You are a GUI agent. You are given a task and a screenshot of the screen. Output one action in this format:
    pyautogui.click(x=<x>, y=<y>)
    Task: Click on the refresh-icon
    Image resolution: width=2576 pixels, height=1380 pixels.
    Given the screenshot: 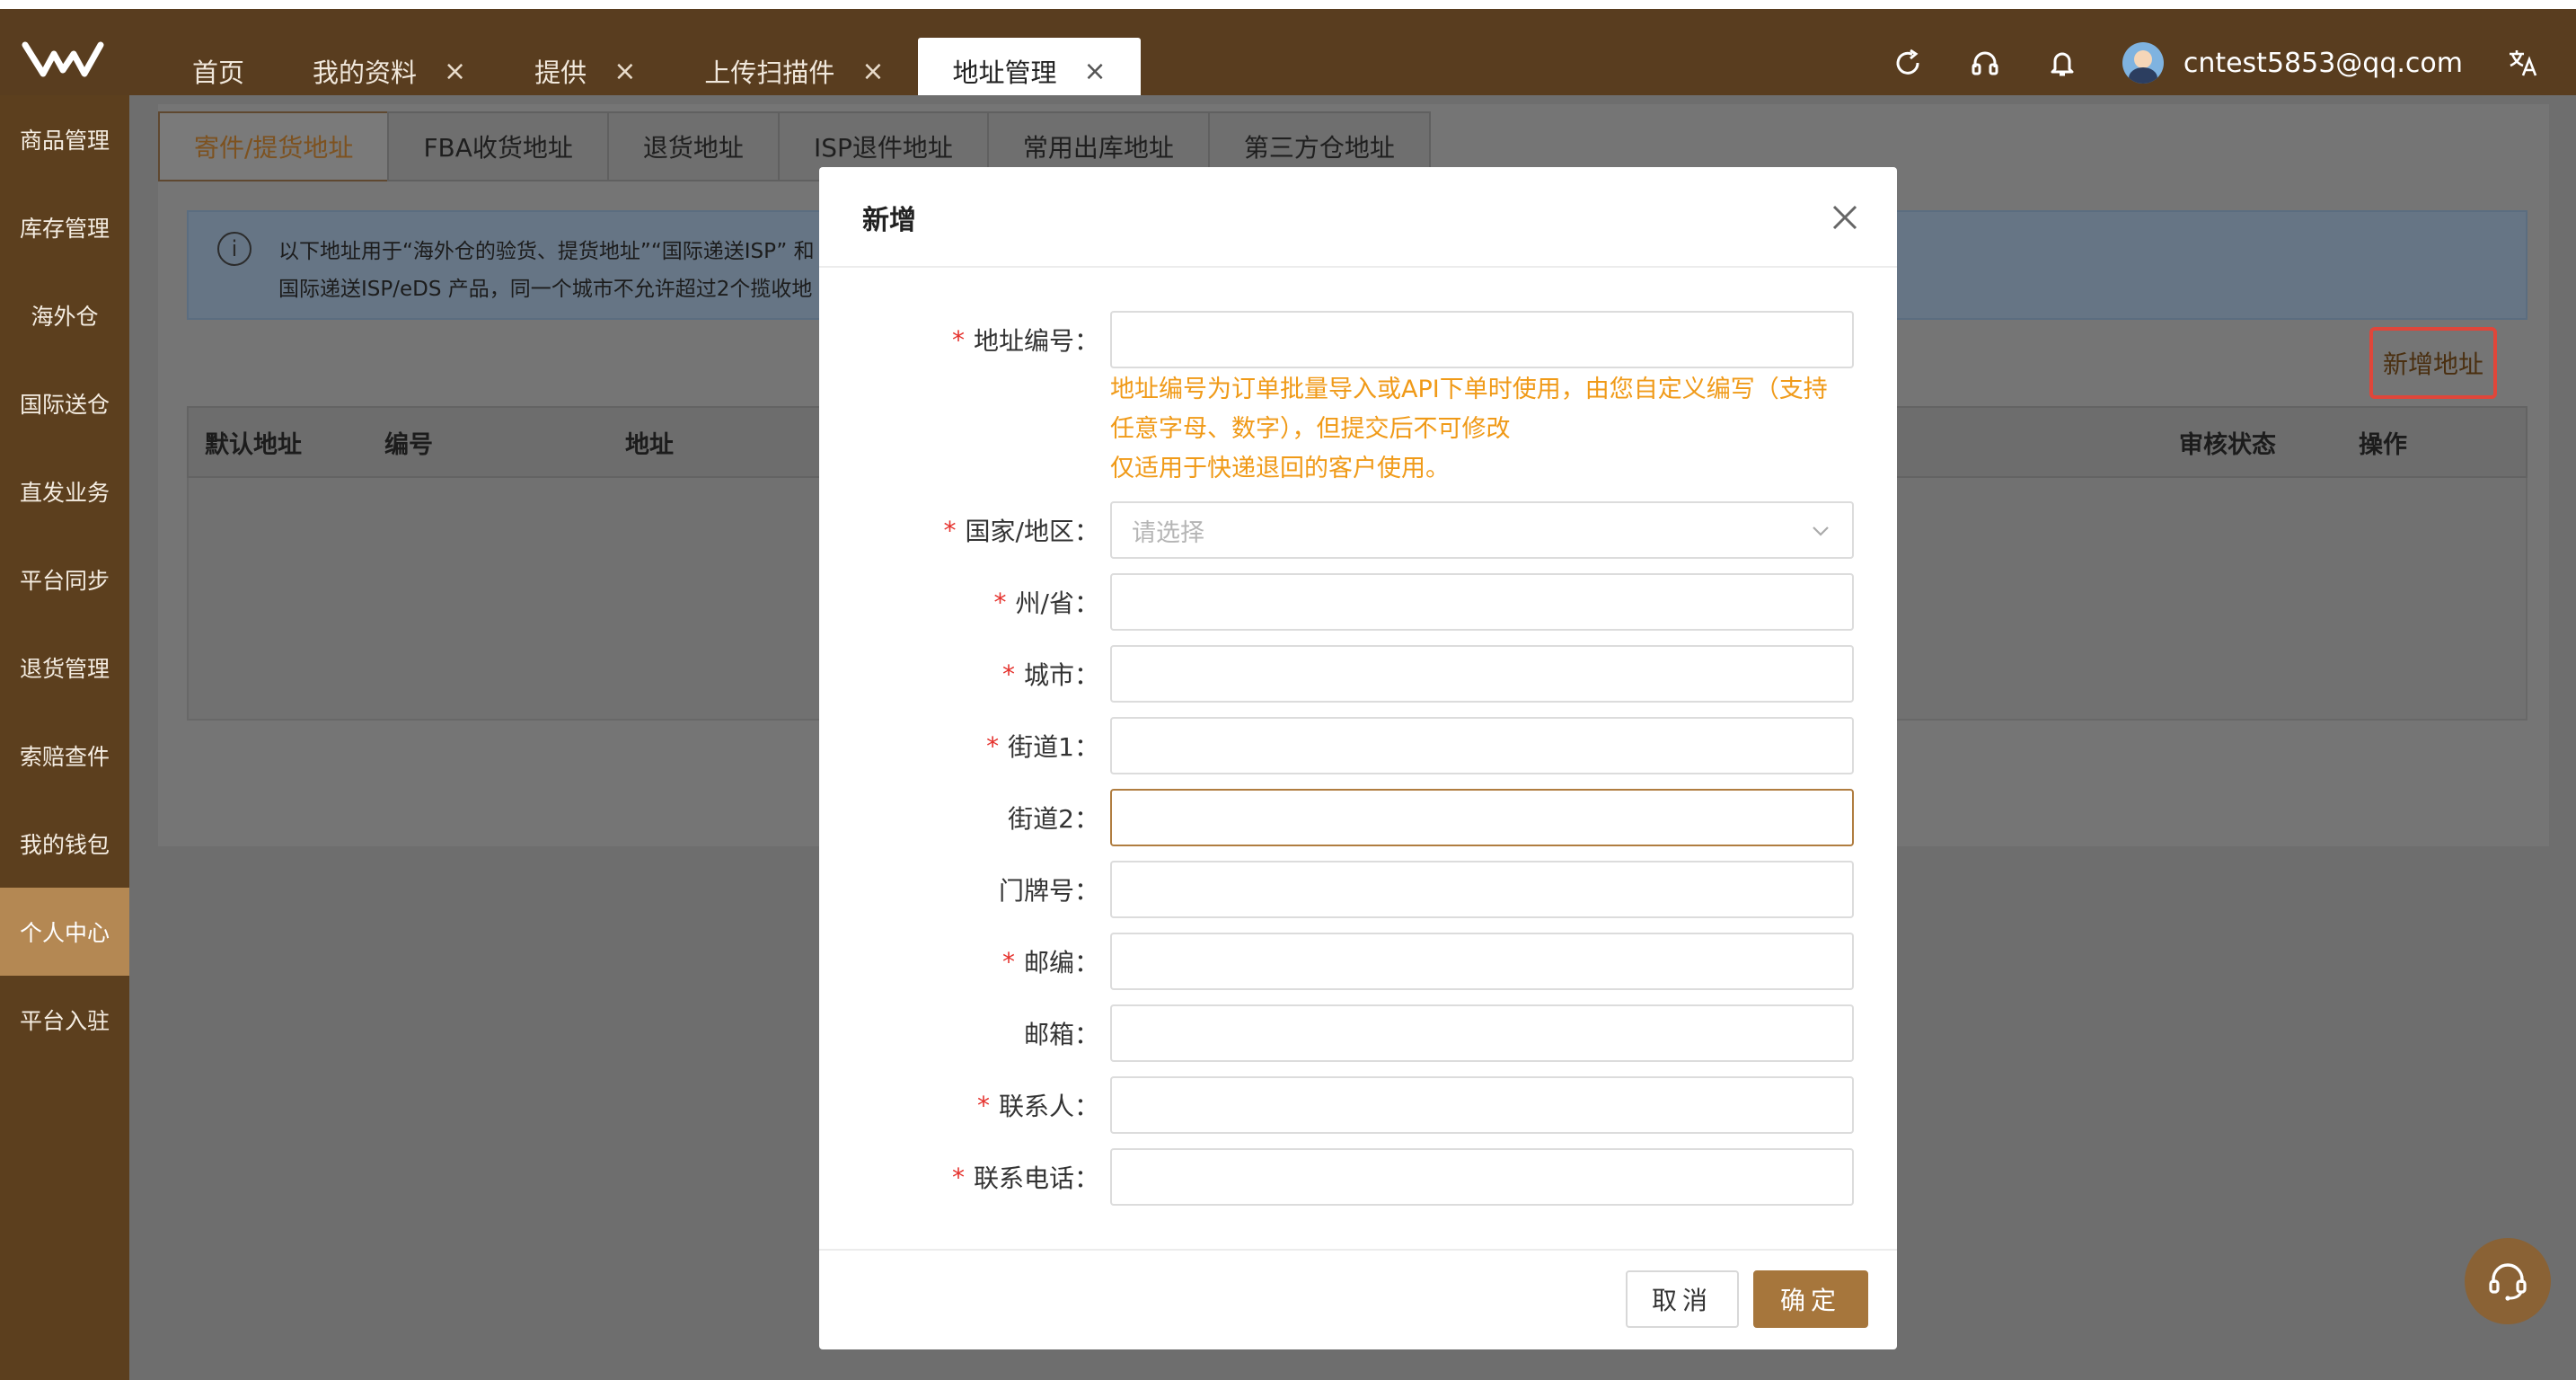 What is the action you would take?
    pyautogui.click(x=1908, y=63)
    